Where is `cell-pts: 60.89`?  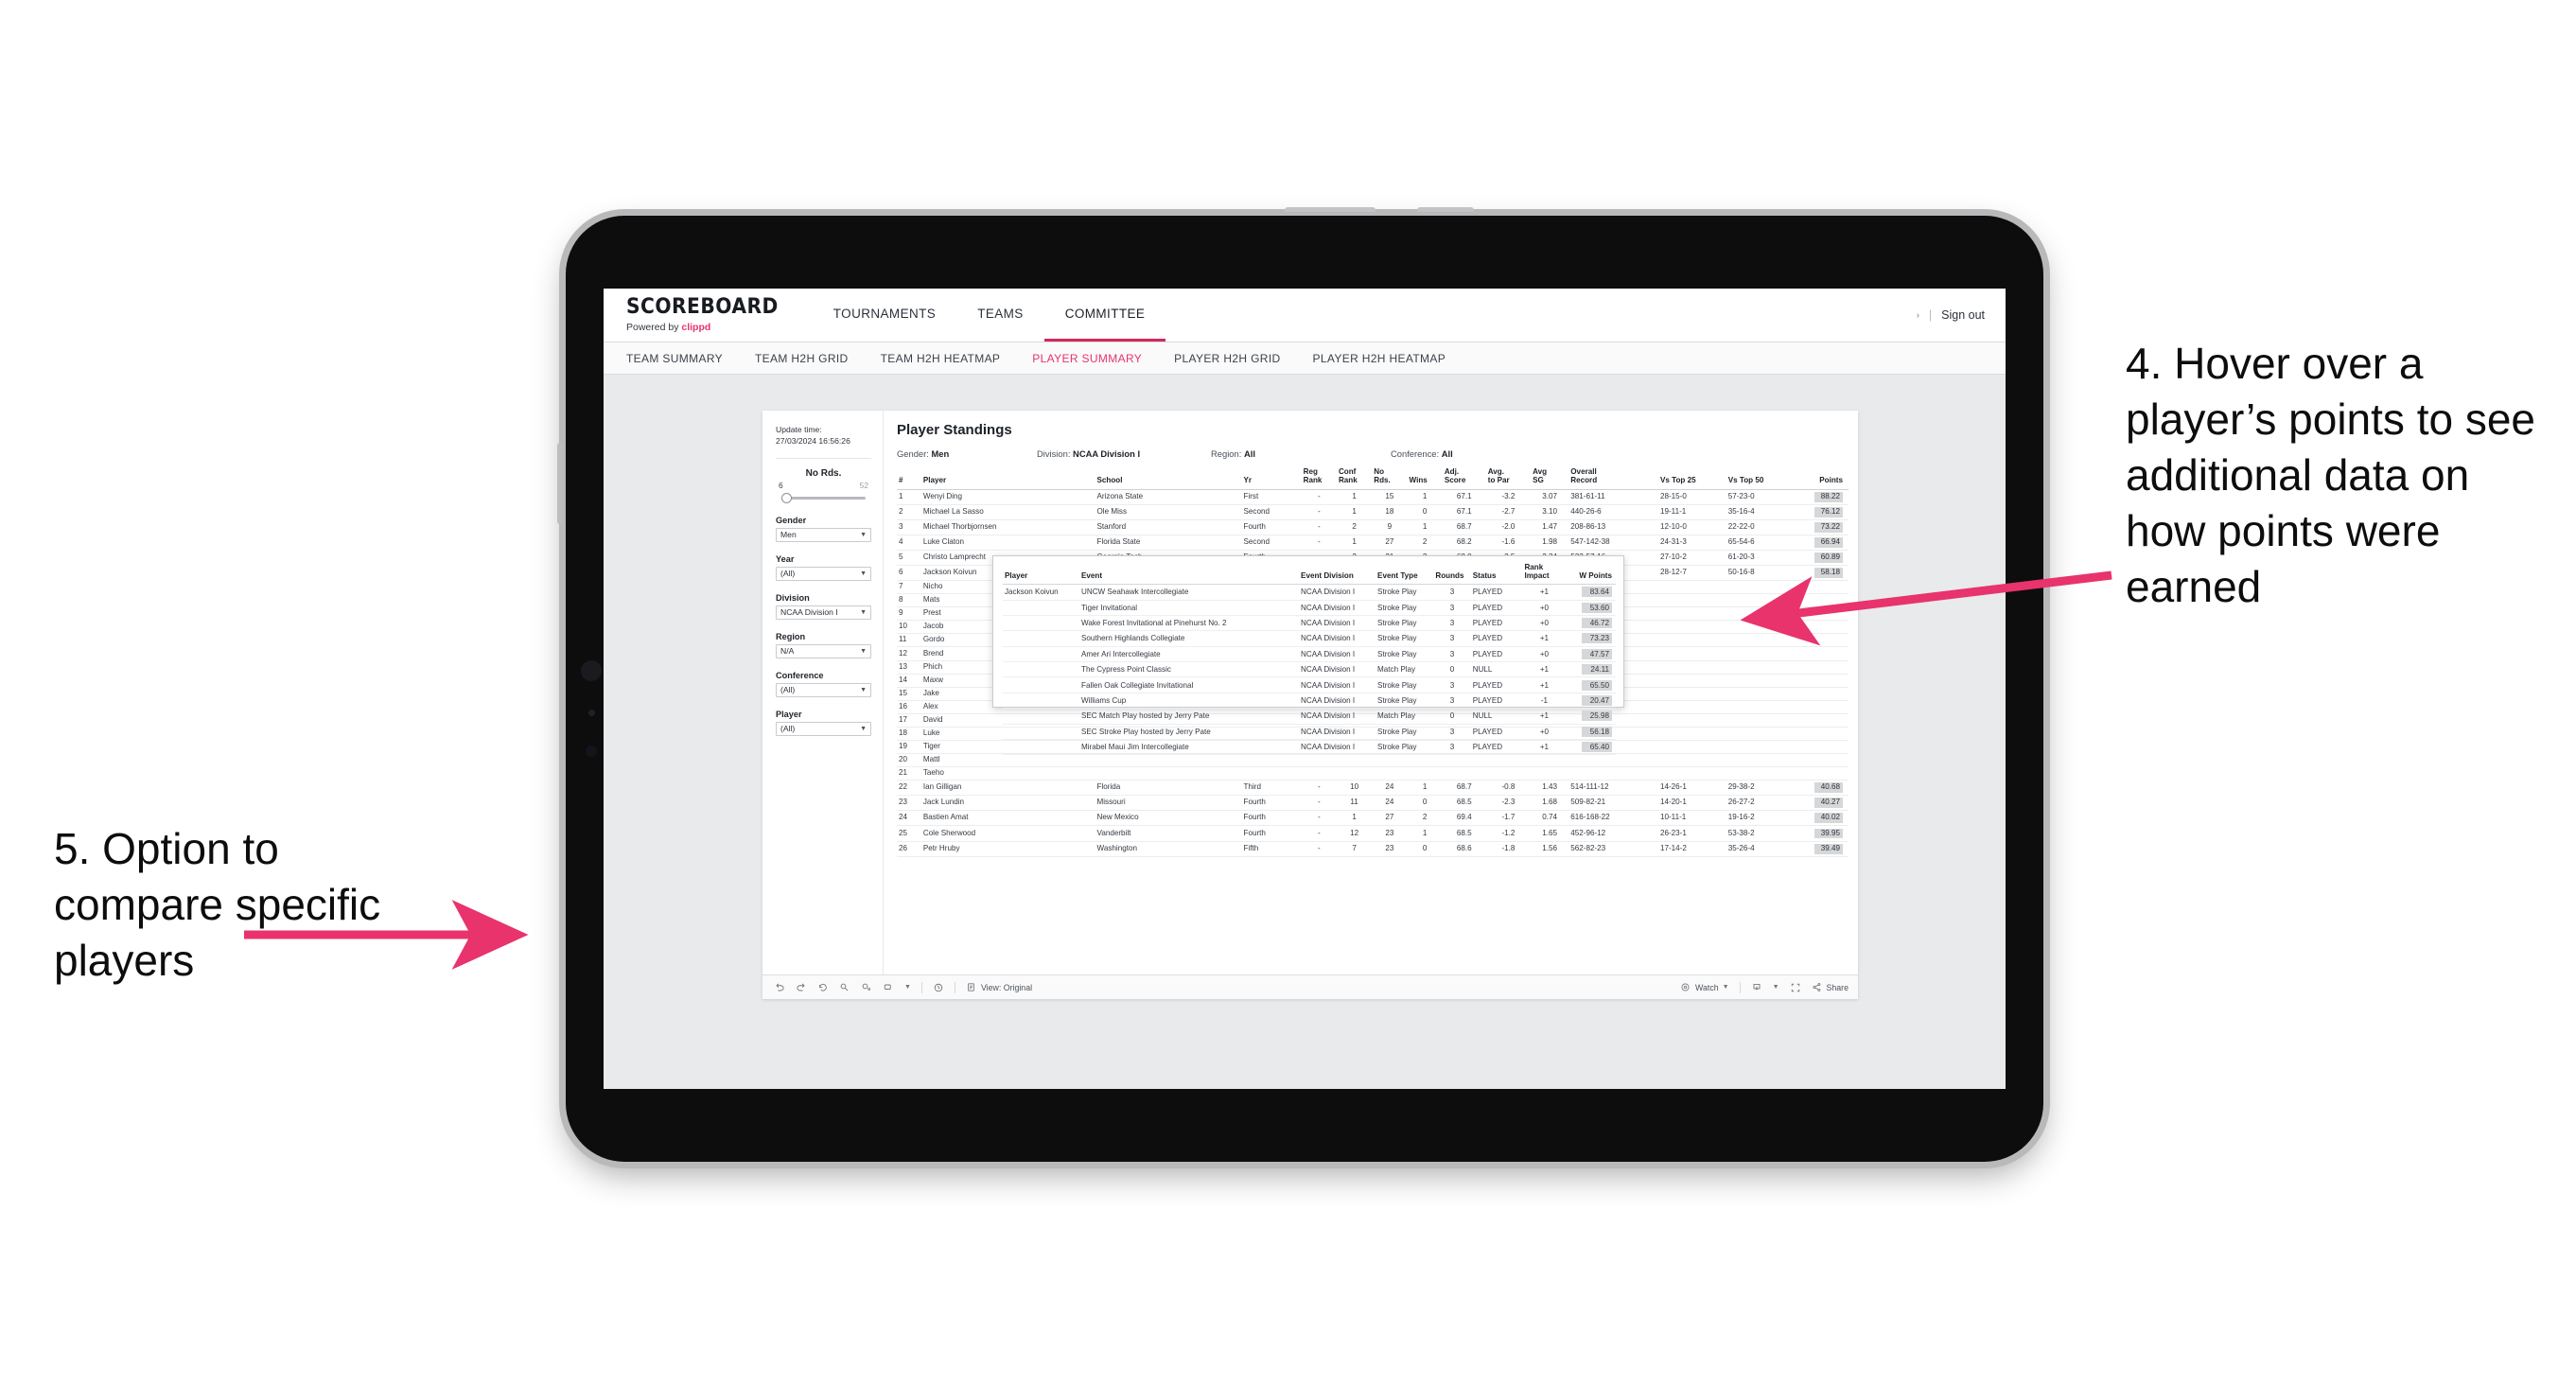 cell-pts: 60.89 is located at coordinates (1822, 558).